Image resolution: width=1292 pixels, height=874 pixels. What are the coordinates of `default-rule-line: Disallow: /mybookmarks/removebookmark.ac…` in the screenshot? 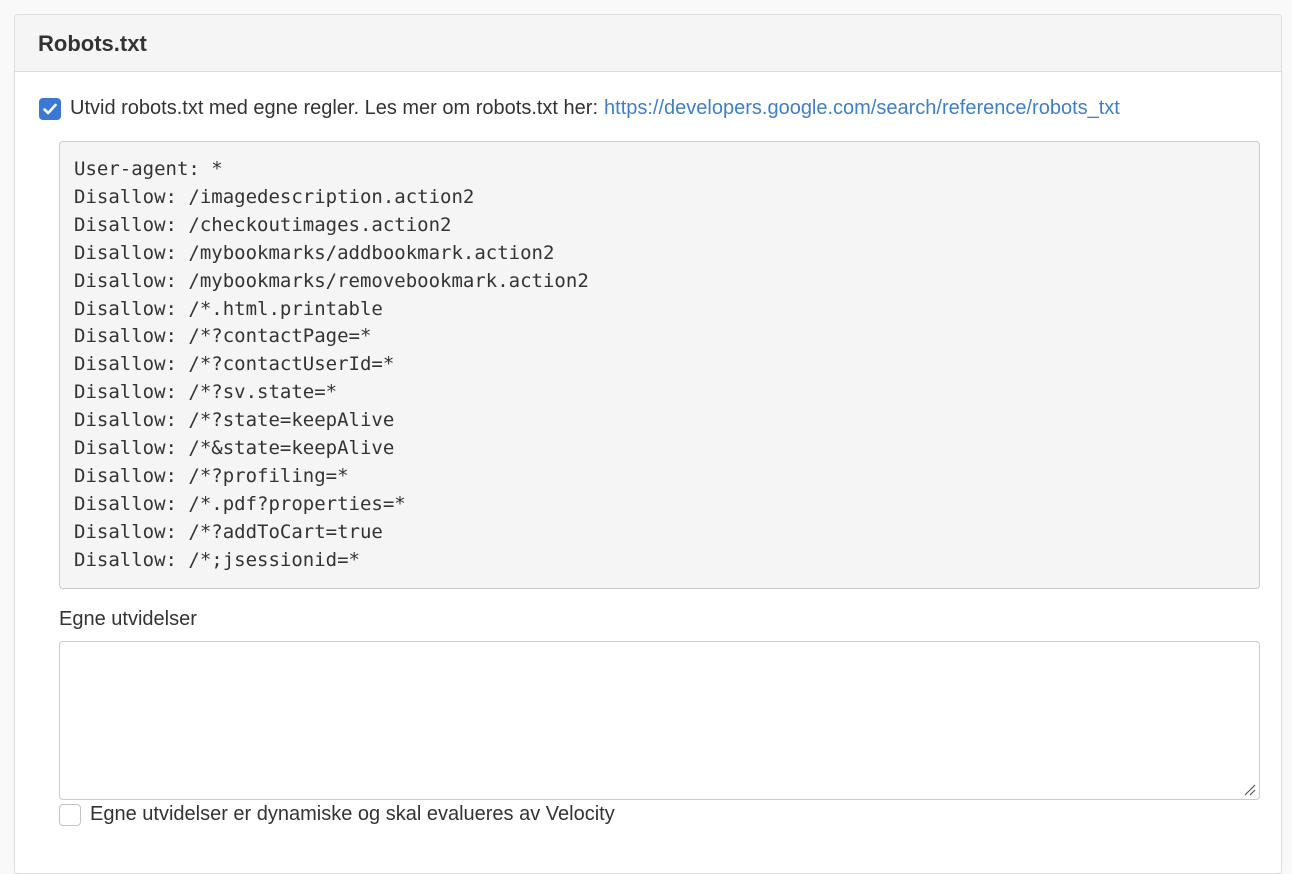 It's located at (331, 280).